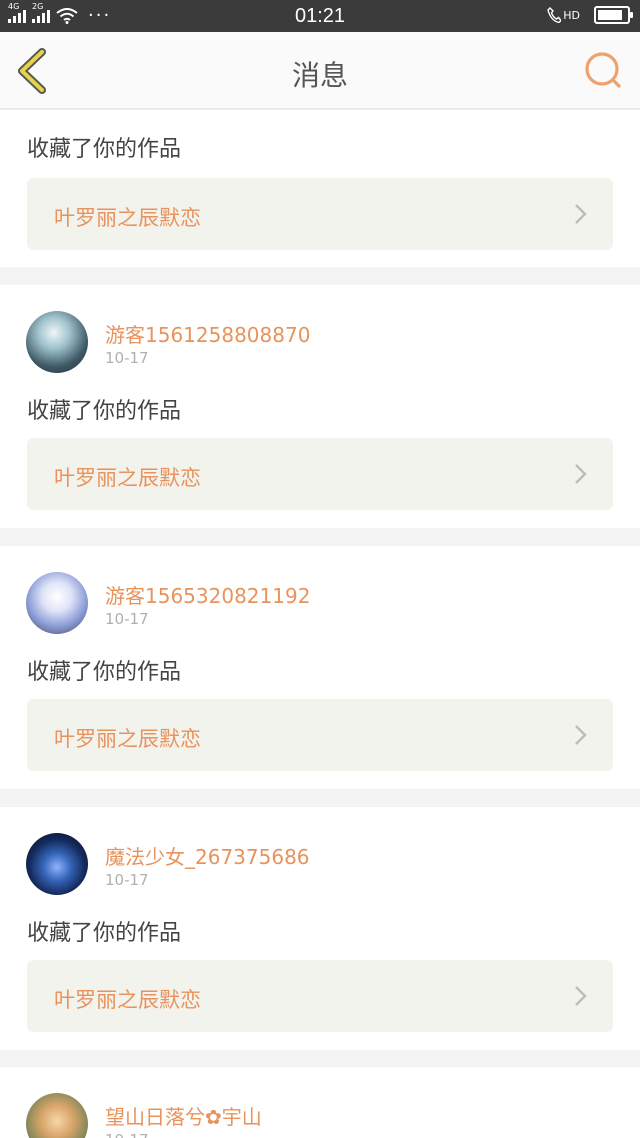 This screenshot has width=640, height=1138. I want to click on user-name: 游客1561258808870, so click(207, 333).